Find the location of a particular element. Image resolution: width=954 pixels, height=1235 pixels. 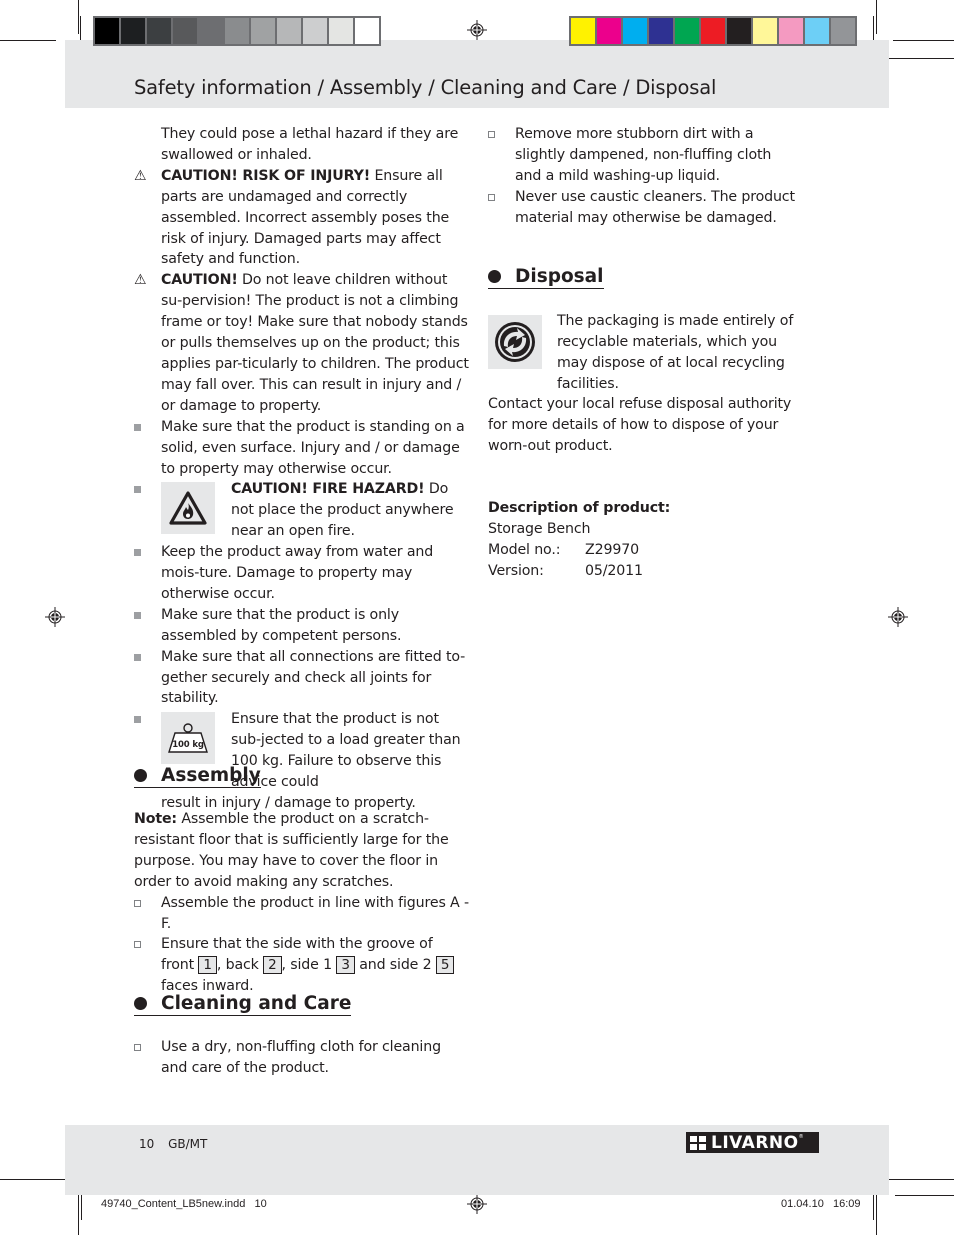

registered-mark-icon: ® is located at coordinates (801, 1137).